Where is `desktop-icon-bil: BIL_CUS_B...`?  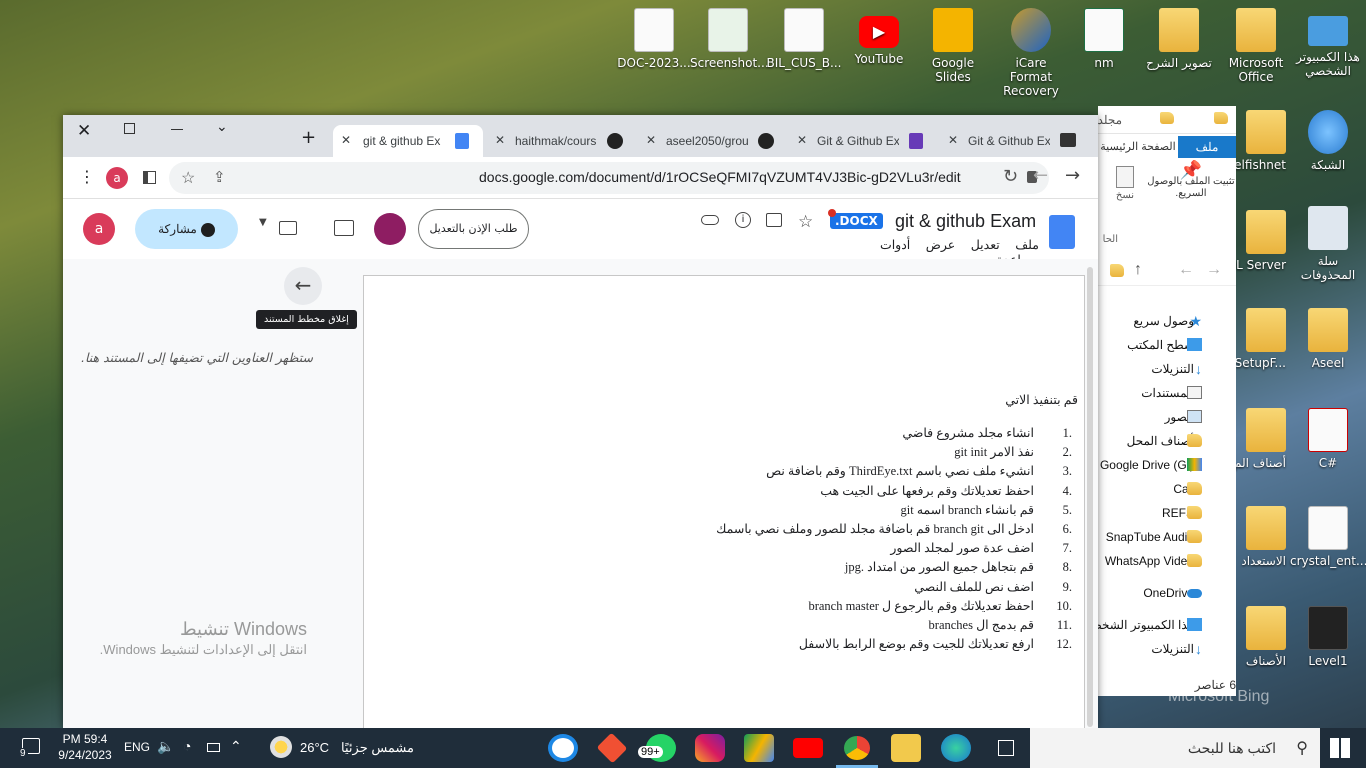
desktop-icon-bil: BIL_CUS_B... is located at coordinates (804, 39).